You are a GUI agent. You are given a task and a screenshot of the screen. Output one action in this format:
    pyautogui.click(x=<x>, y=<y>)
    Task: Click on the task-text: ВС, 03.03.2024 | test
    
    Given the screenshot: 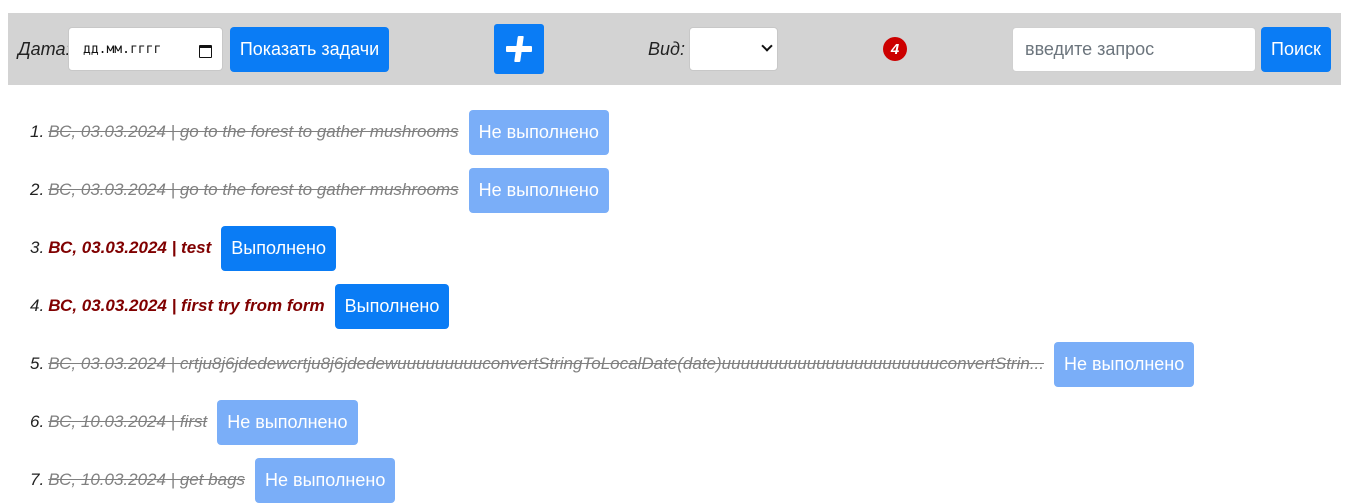 What is the action you would take?
    pyautogui.click(x=130, y=247)
    